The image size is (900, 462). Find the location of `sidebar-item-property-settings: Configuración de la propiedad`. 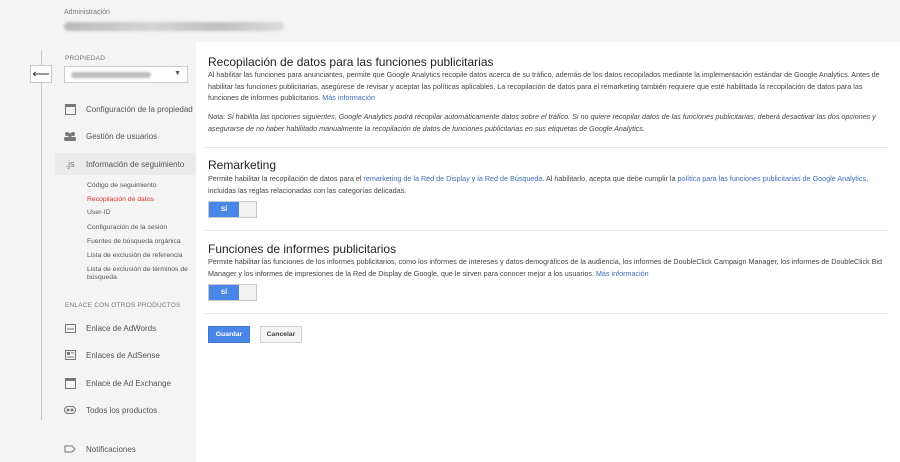

sidebar-item-property-settings: Configuración de la propiedad is located at coordinates (128, 109).